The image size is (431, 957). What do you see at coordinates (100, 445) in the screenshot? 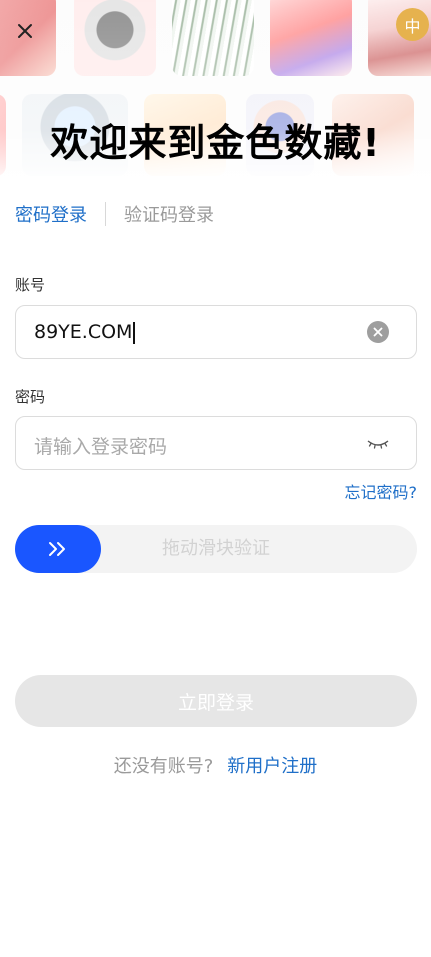
I see `password-placeholder: 请输入登录密码` at bounding box center [100, 445].